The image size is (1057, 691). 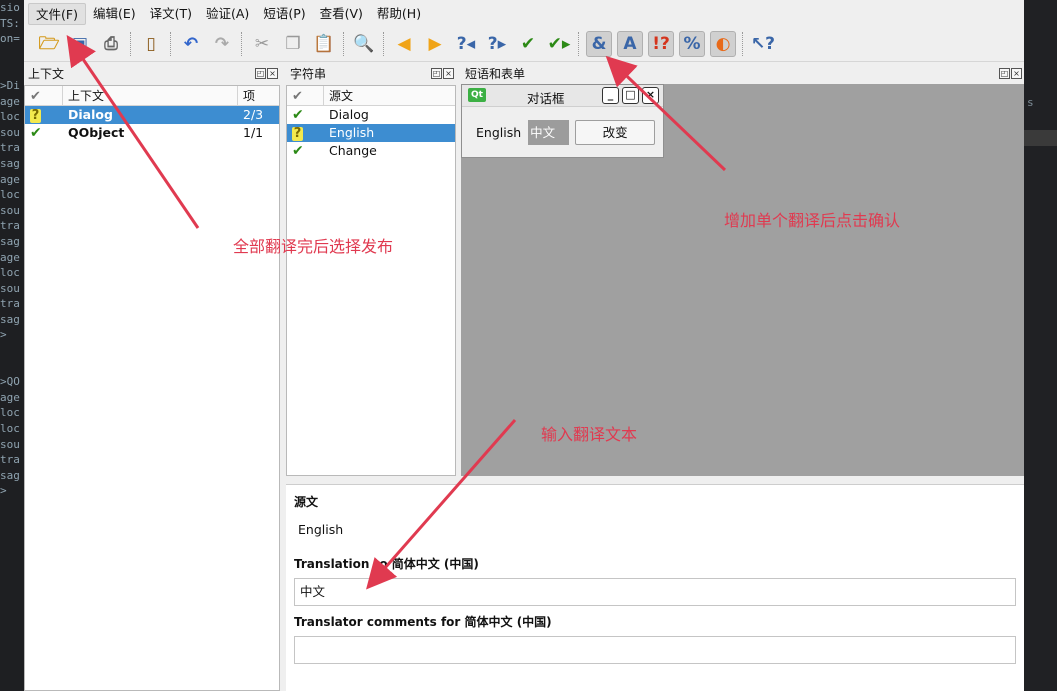 I want to click on menu-phrases: 短语(P), so click(x=284, y=14).